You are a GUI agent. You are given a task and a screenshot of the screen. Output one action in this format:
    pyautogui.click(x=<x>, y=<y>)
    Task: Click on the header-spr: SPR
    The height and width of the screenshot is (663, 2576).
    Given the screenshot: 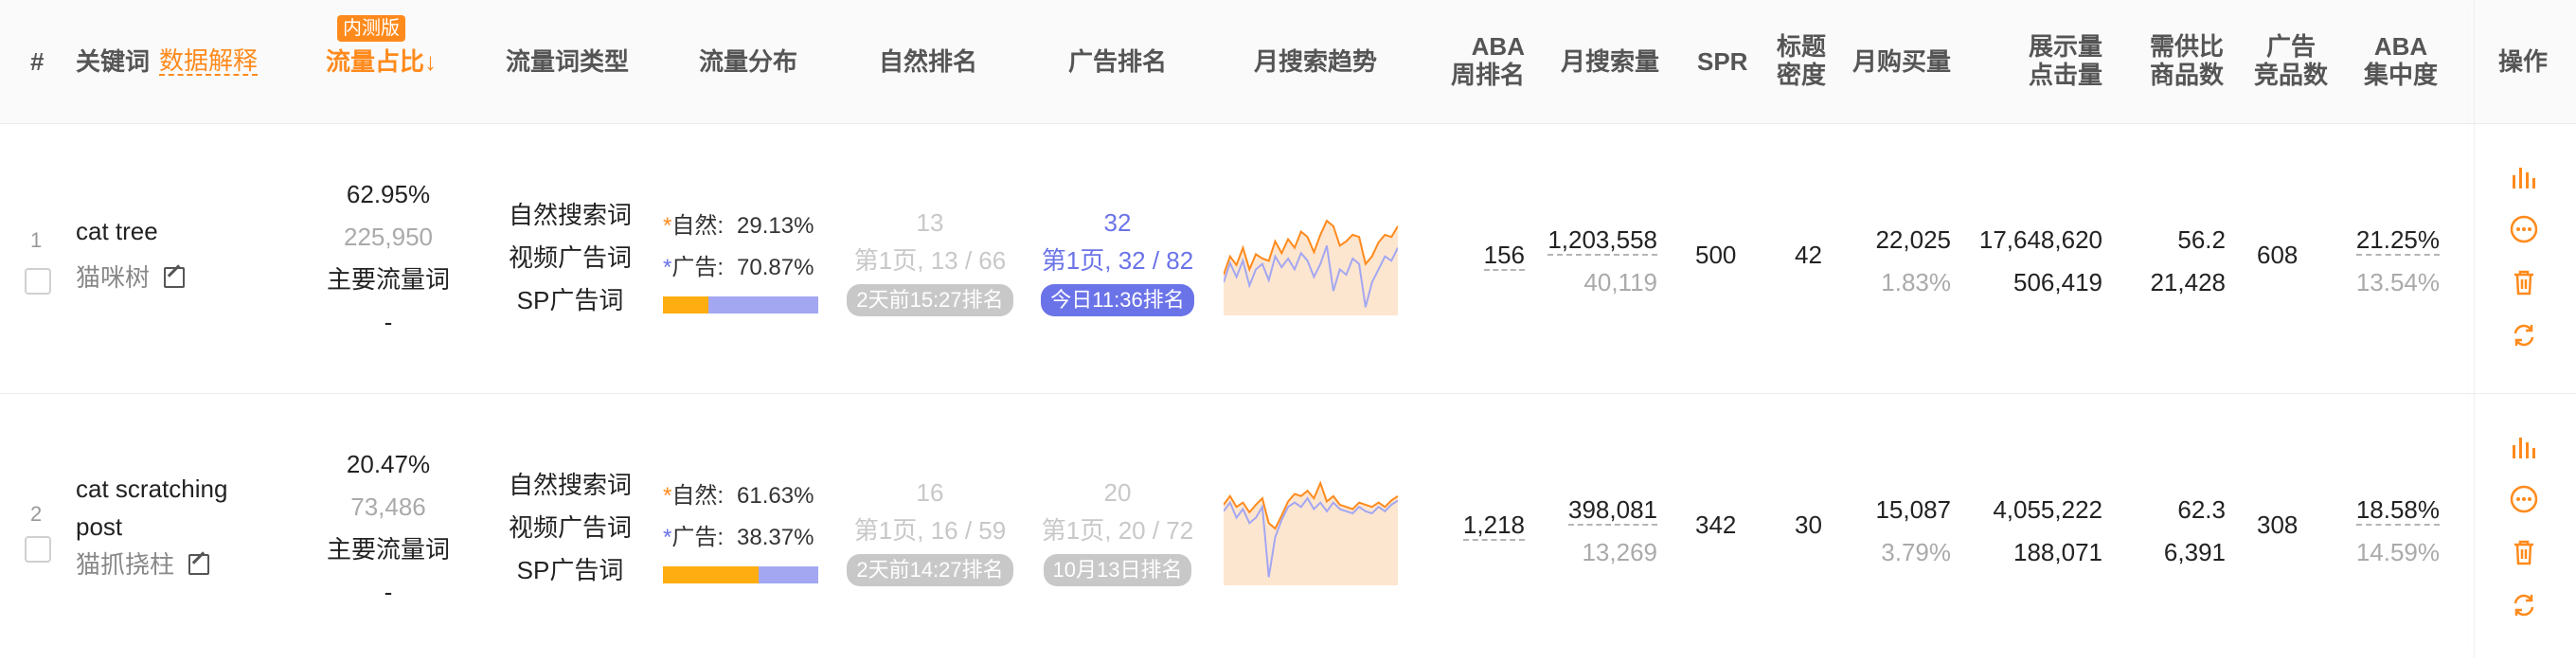 What is the action you would take?
    pyautogui.click(x=1722, y=62)
    